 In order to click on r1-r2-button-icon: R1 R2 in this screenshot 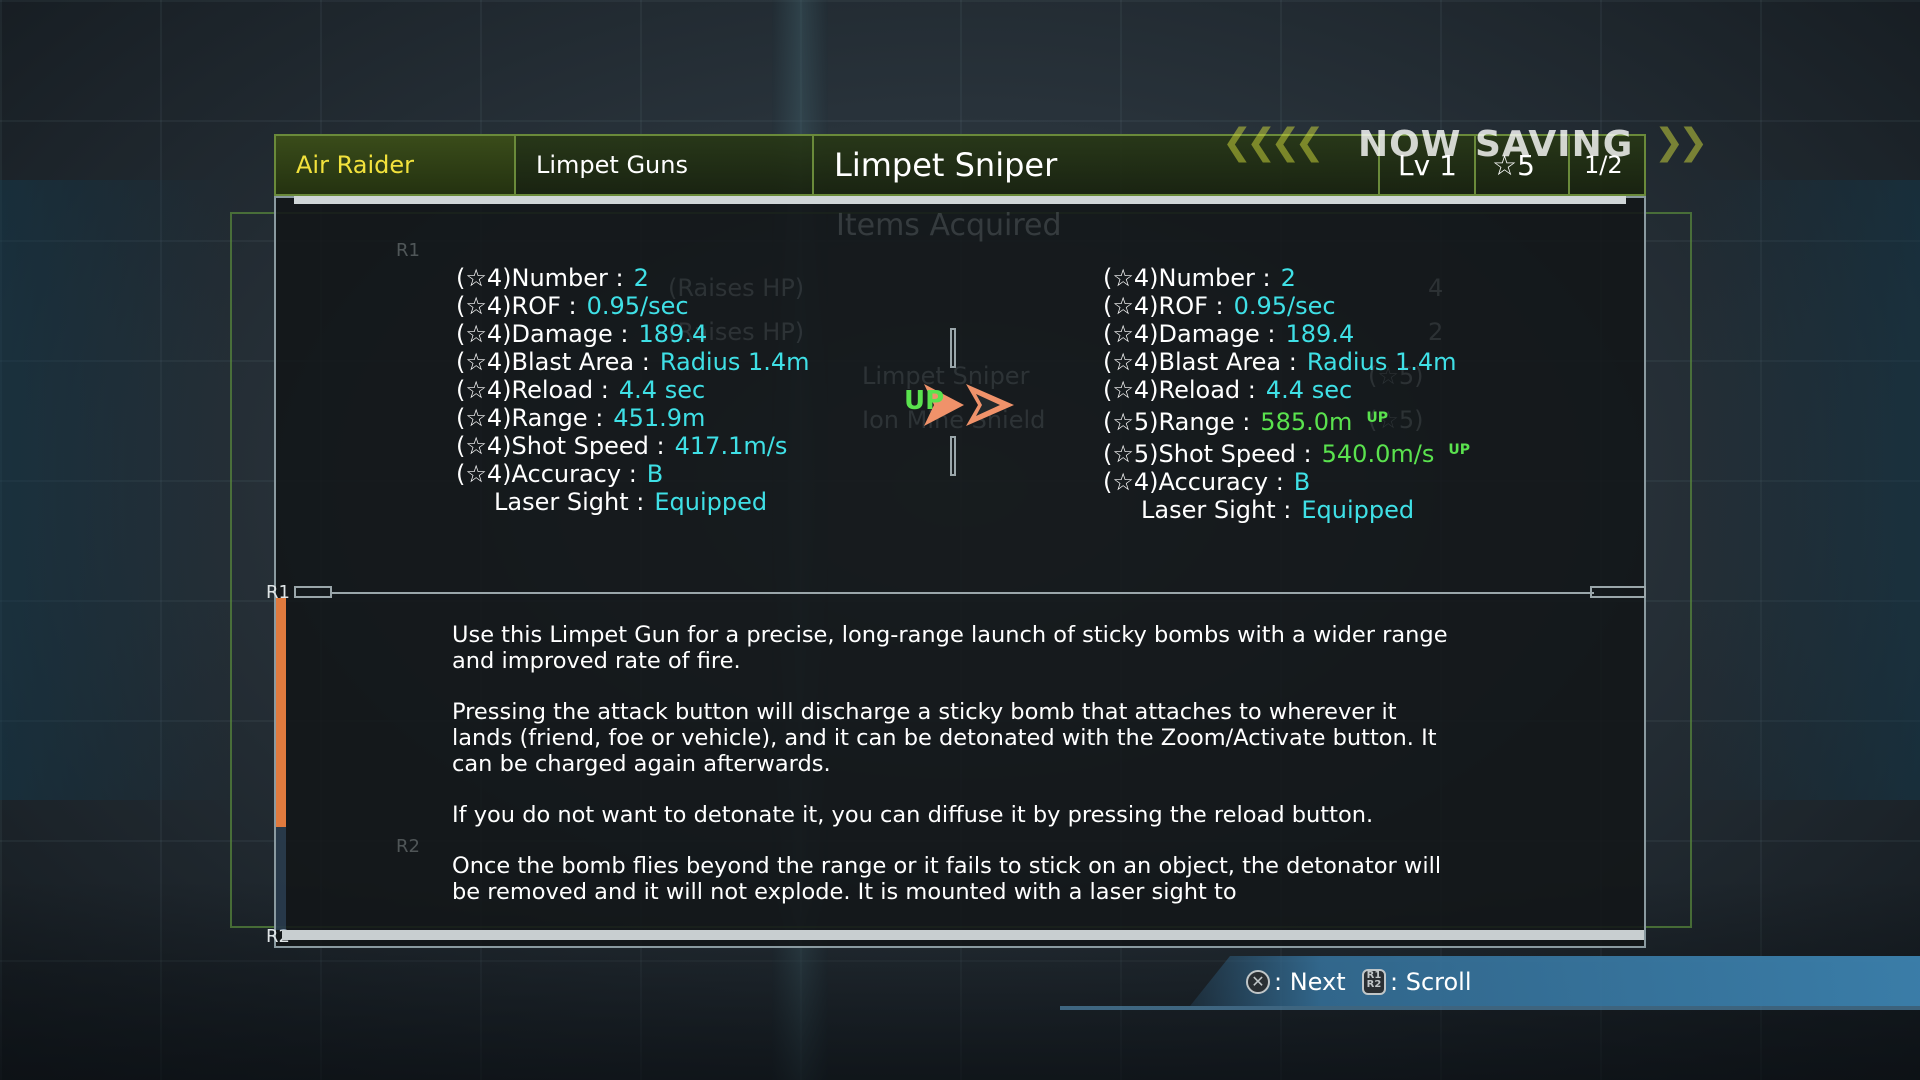, I will do `click(1374, 982)`.